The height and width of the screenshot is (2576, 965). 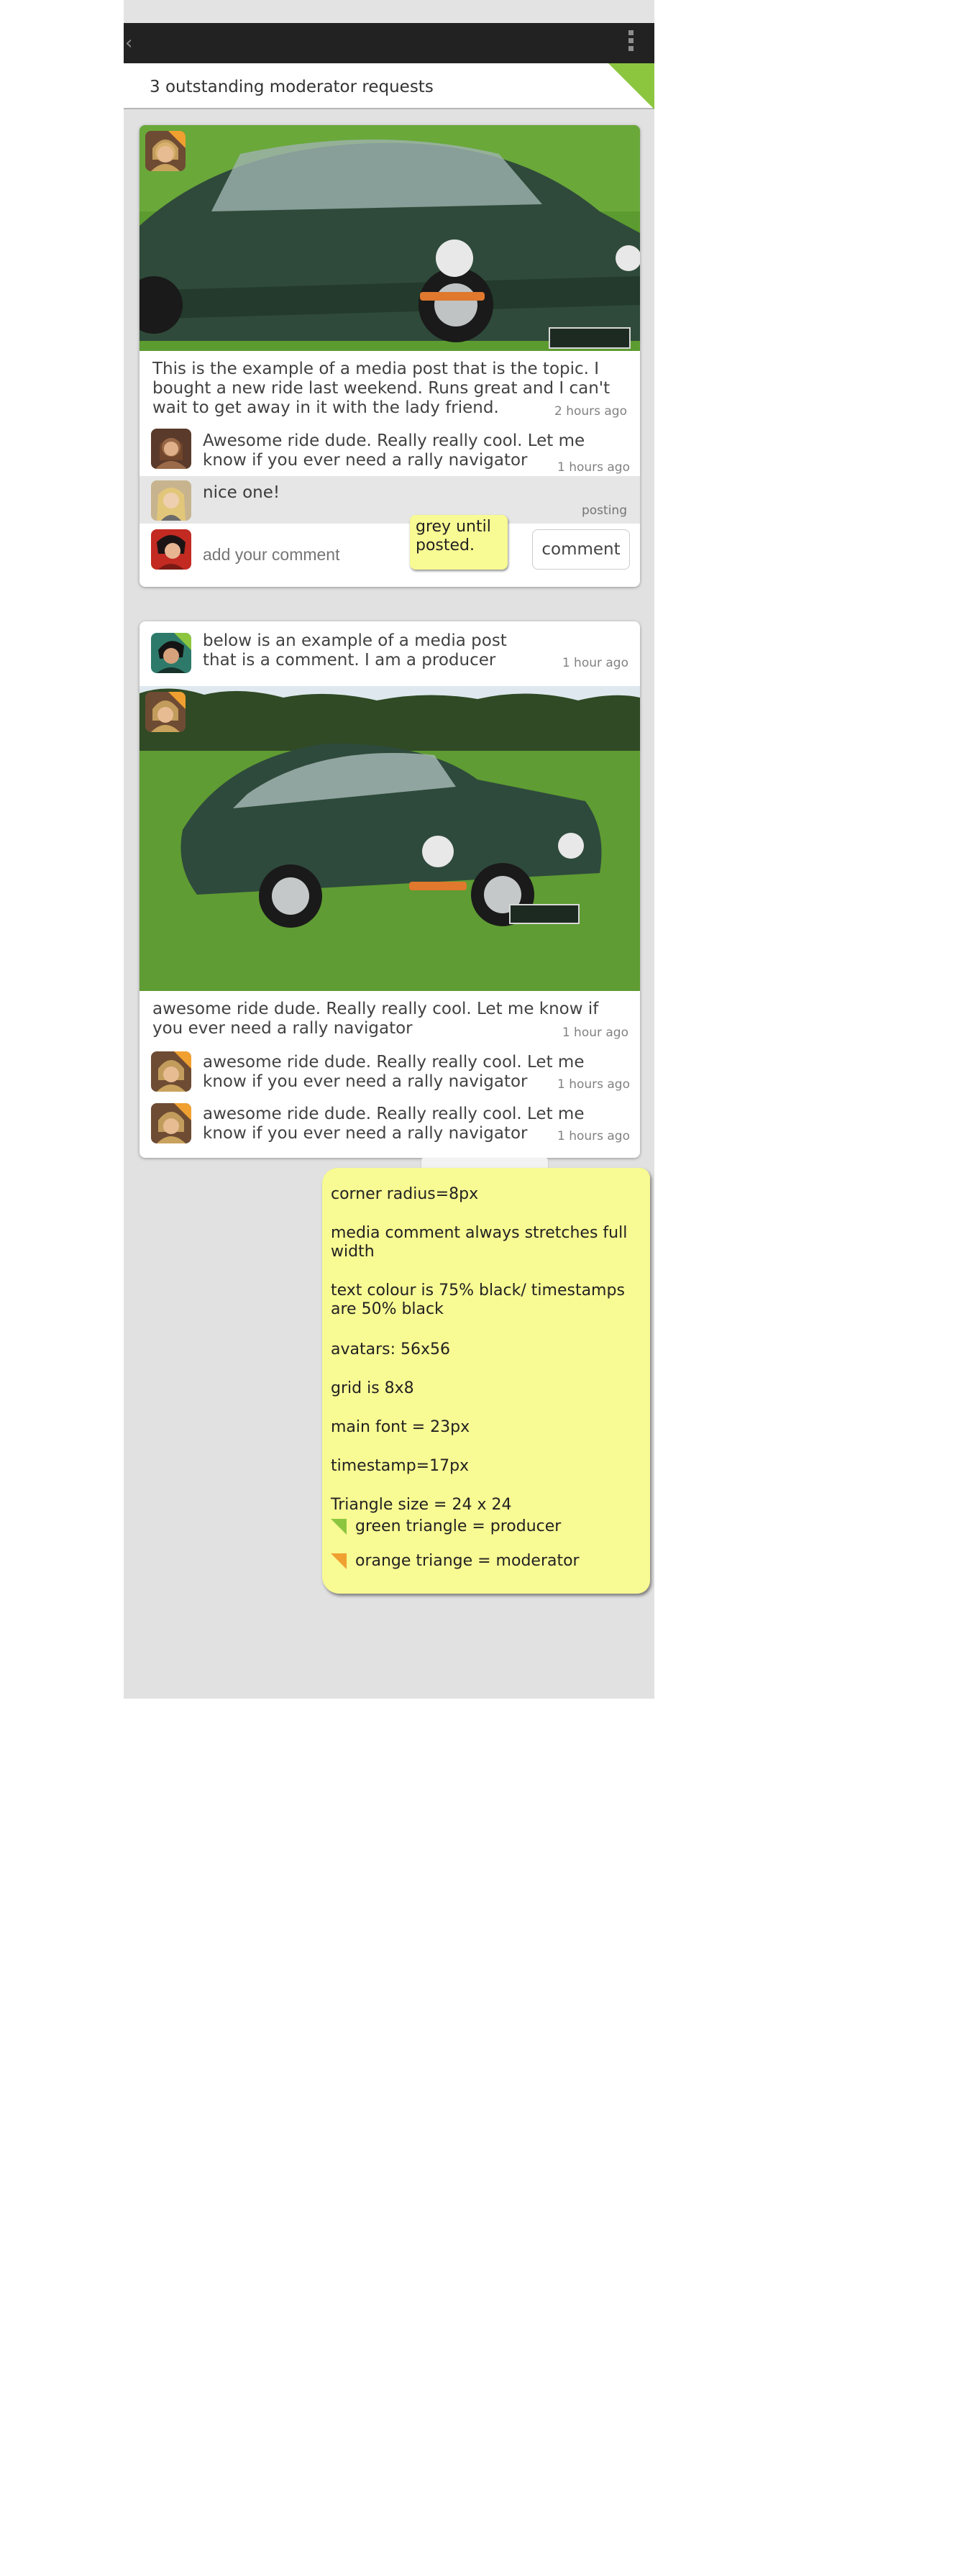 What do you see at coordinates (390, 500) in the screenshot?
I see `pending-comment-row: nice one! posting` at bounding box center [390, 500].